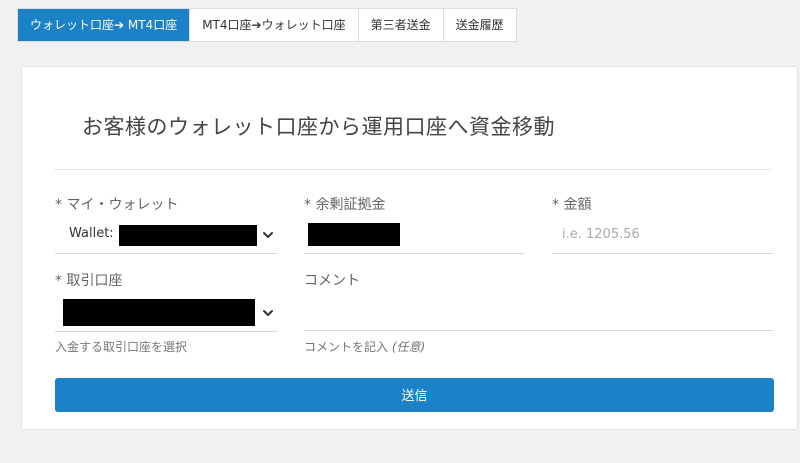 This screenshot has width=800, height=463. What do you see at coordinates (408, 347) in the screenshot?
I see `comment-help-optional: (任意)` at bounding box center [408, 347].